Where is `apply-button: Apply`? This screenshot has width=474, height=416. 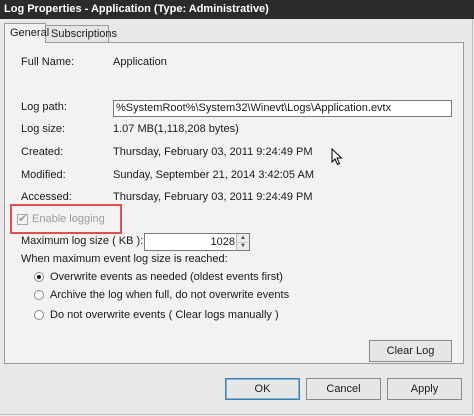
apply-button: Apply is located at coordinates (424, 389).